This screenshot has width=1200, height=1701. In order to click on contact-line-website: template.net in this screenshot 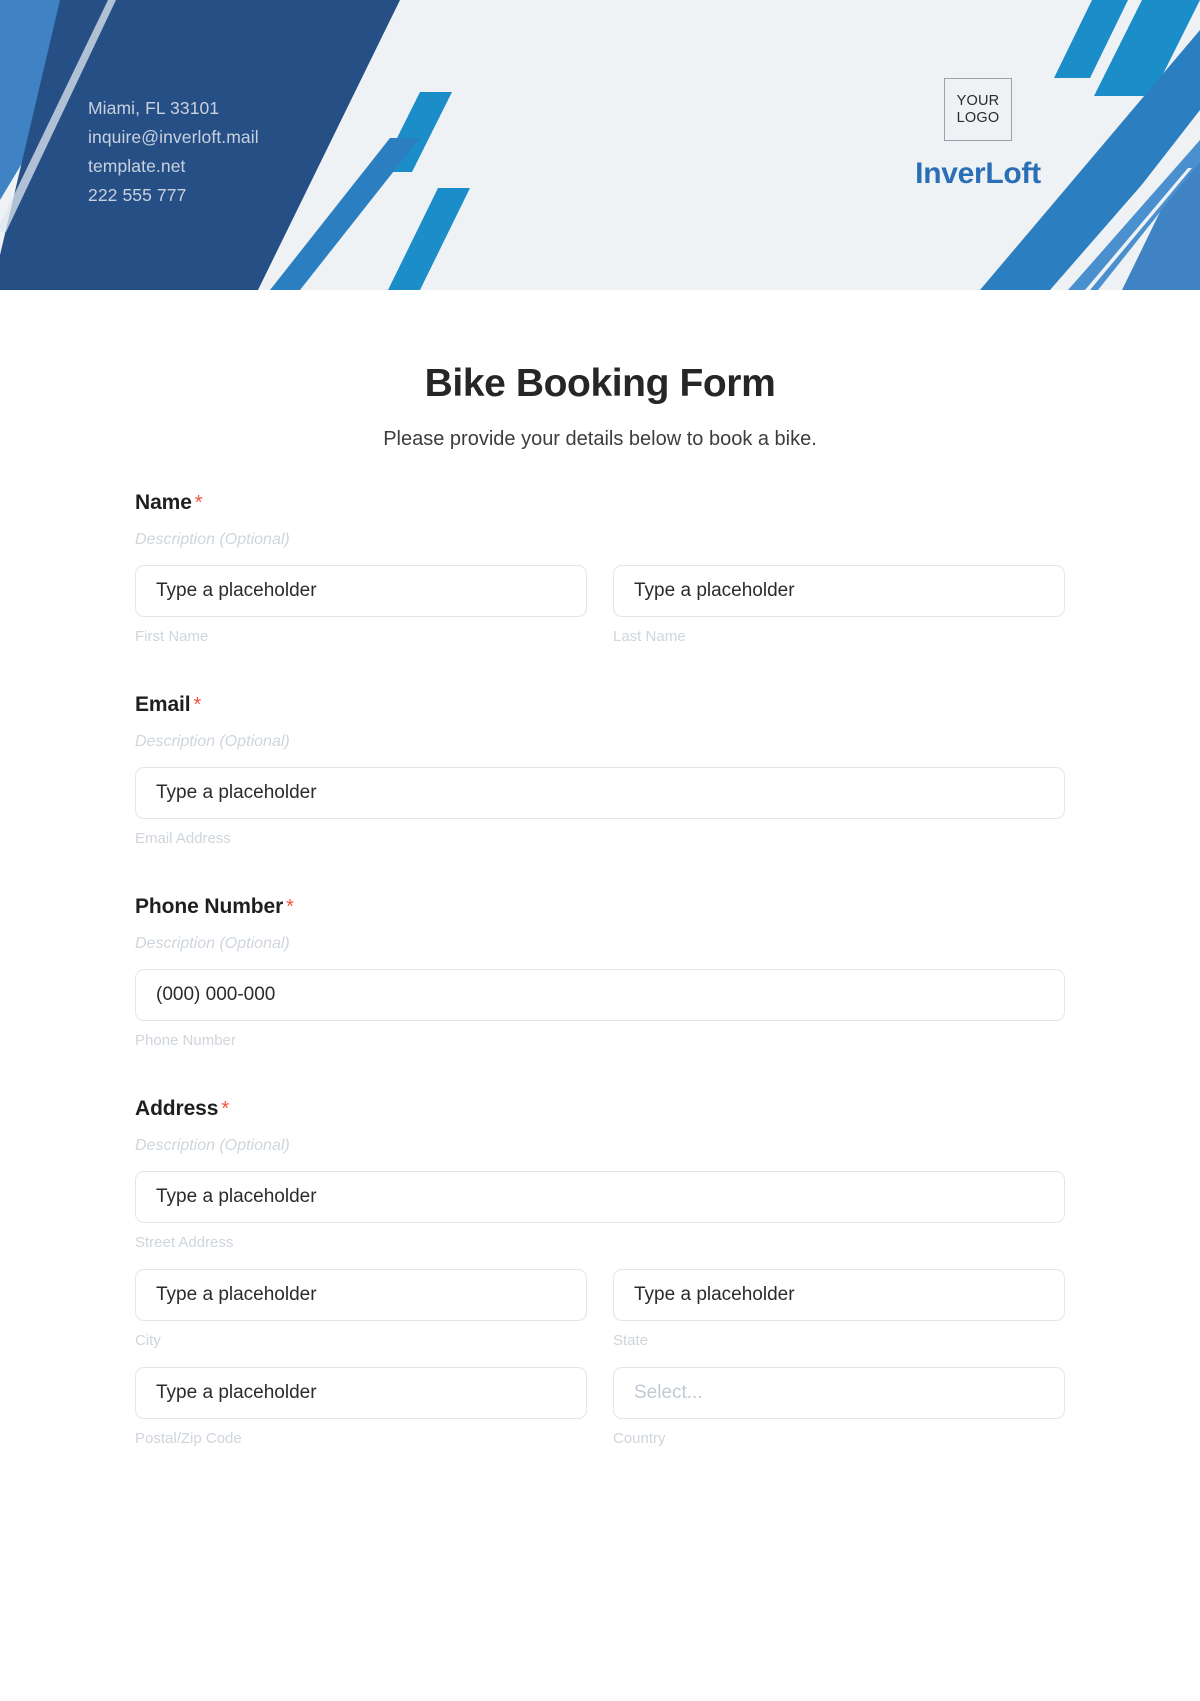, I will do `click(137, 166)`.